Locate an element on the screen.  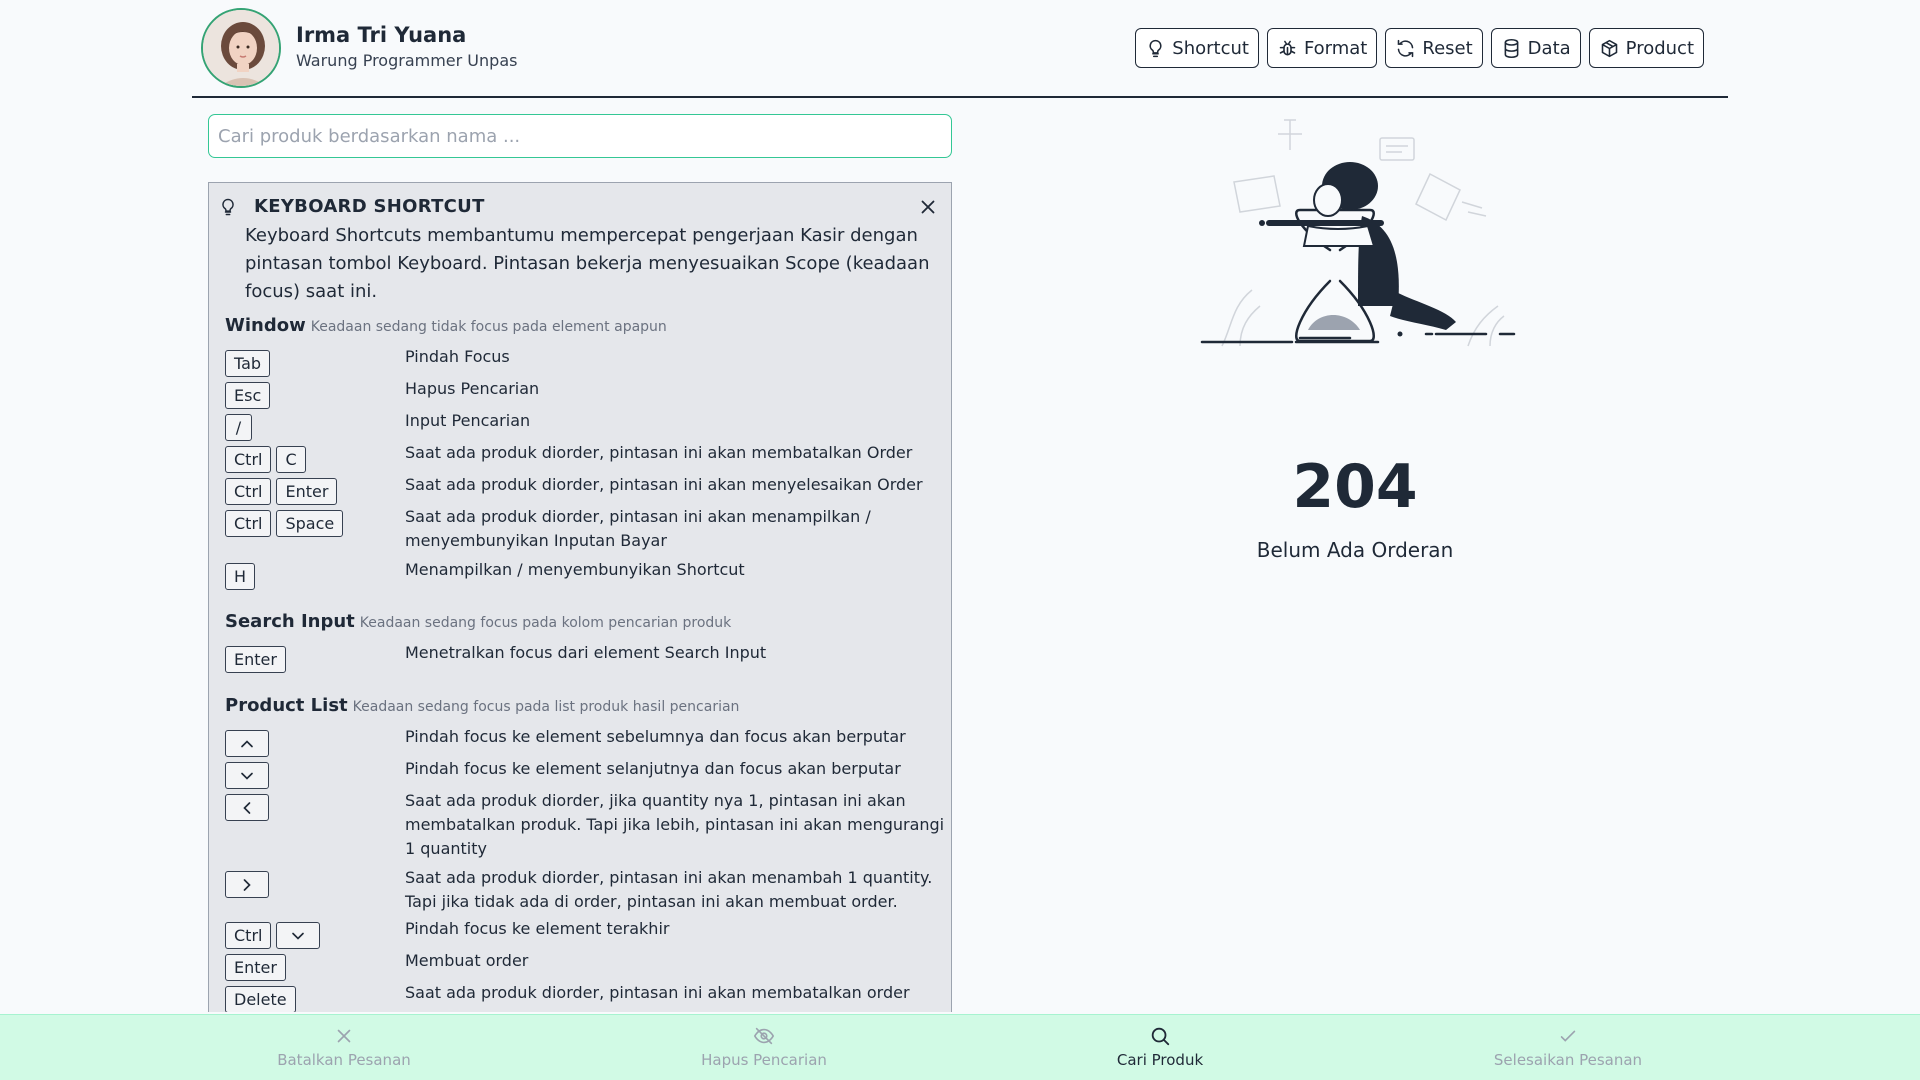
arrow-up-icon is located at coordinates (247, 743).